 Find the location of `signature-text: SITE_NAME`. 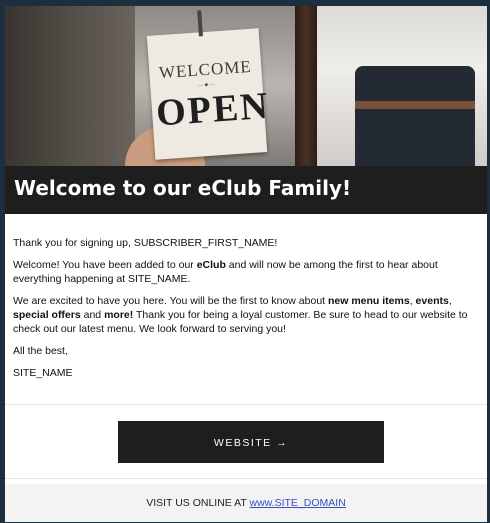

signature-text: SITE_NAME is located at coordinates (43, 373).